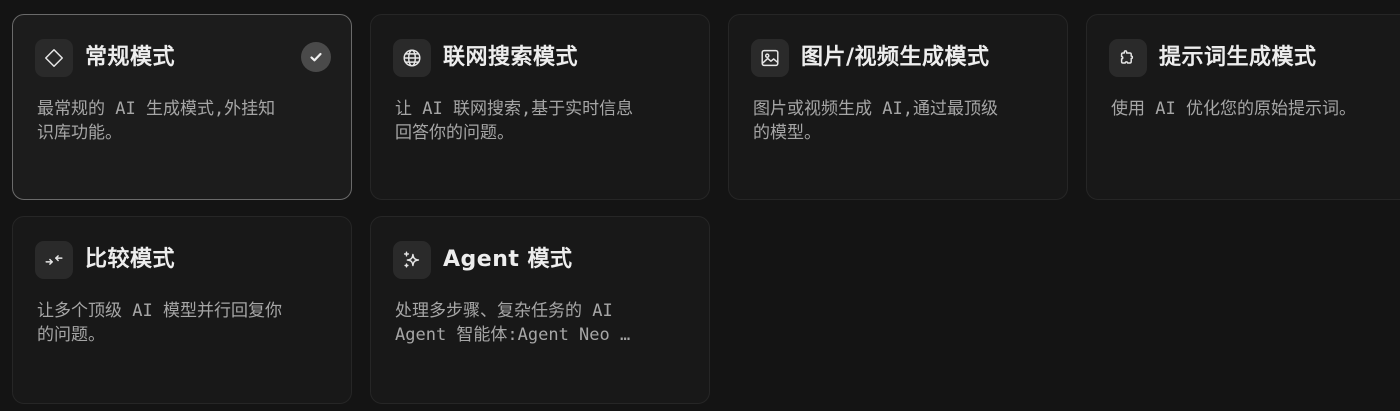 The image size is (1400, 411). Describe the element at coordinates (54, 260) in the screenshot. I see `compare-arrows-icon` at that location.